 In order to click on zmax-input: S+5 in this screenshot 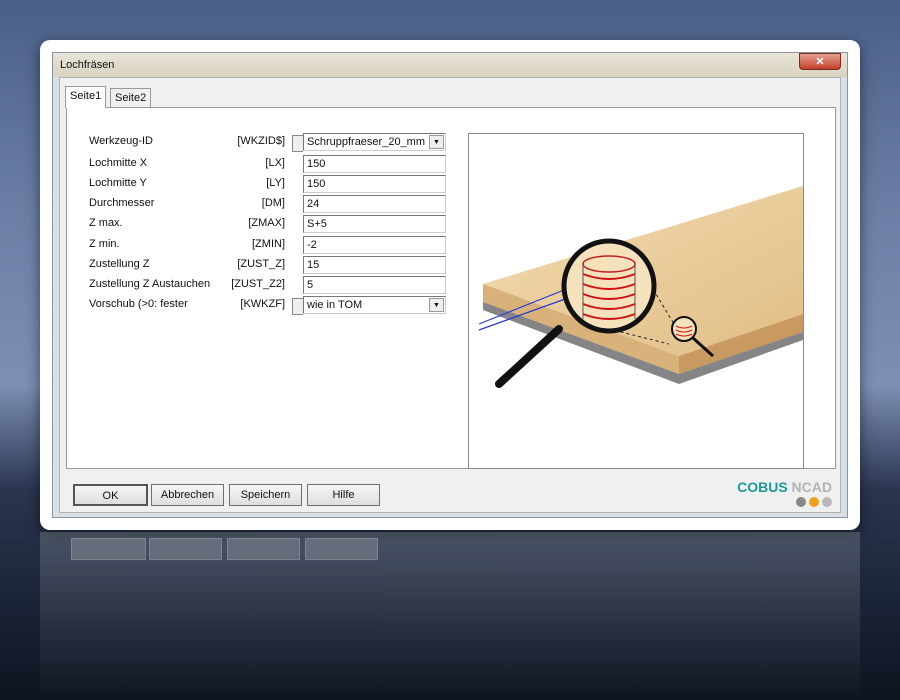, I will do `click(374, 224)`.